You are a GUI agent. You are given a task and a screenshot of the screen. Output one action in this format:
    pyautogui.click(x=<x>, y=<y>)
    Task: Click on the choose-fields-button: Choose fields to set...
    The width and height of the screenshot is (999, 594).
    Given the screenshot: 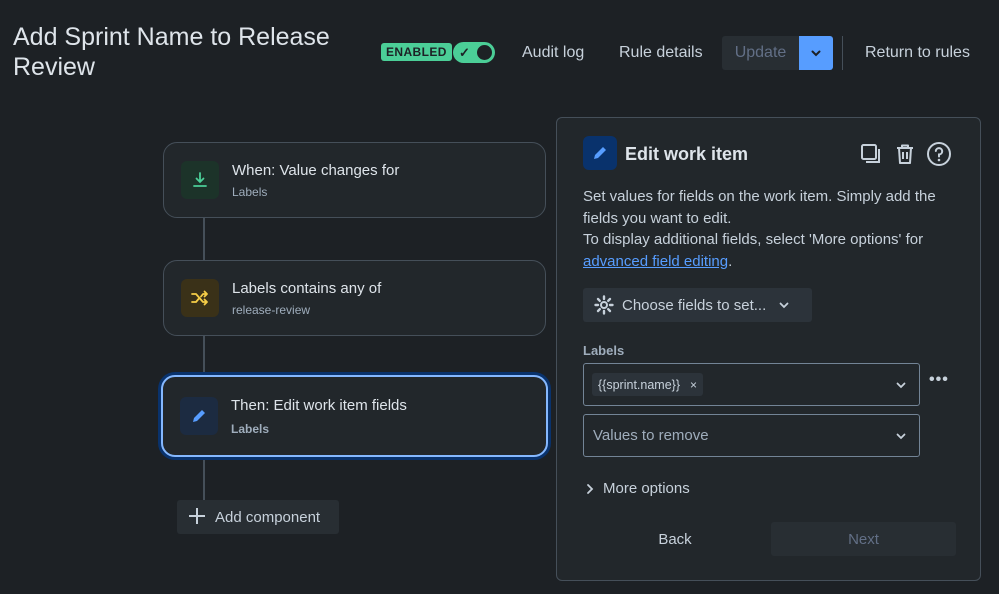 What is the action you would take?
    pyautogui.click(x=697, y=305)
    